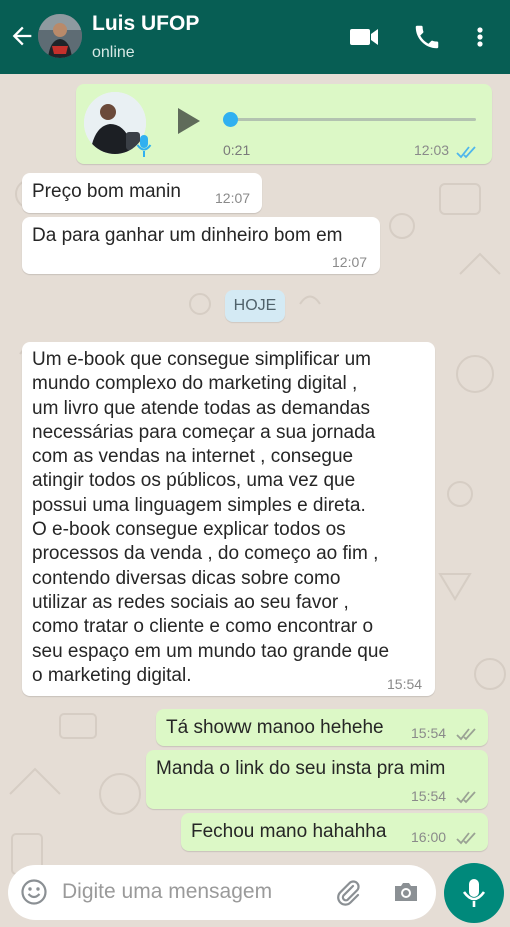  I want to click on video-call-button, so click(364, 37).